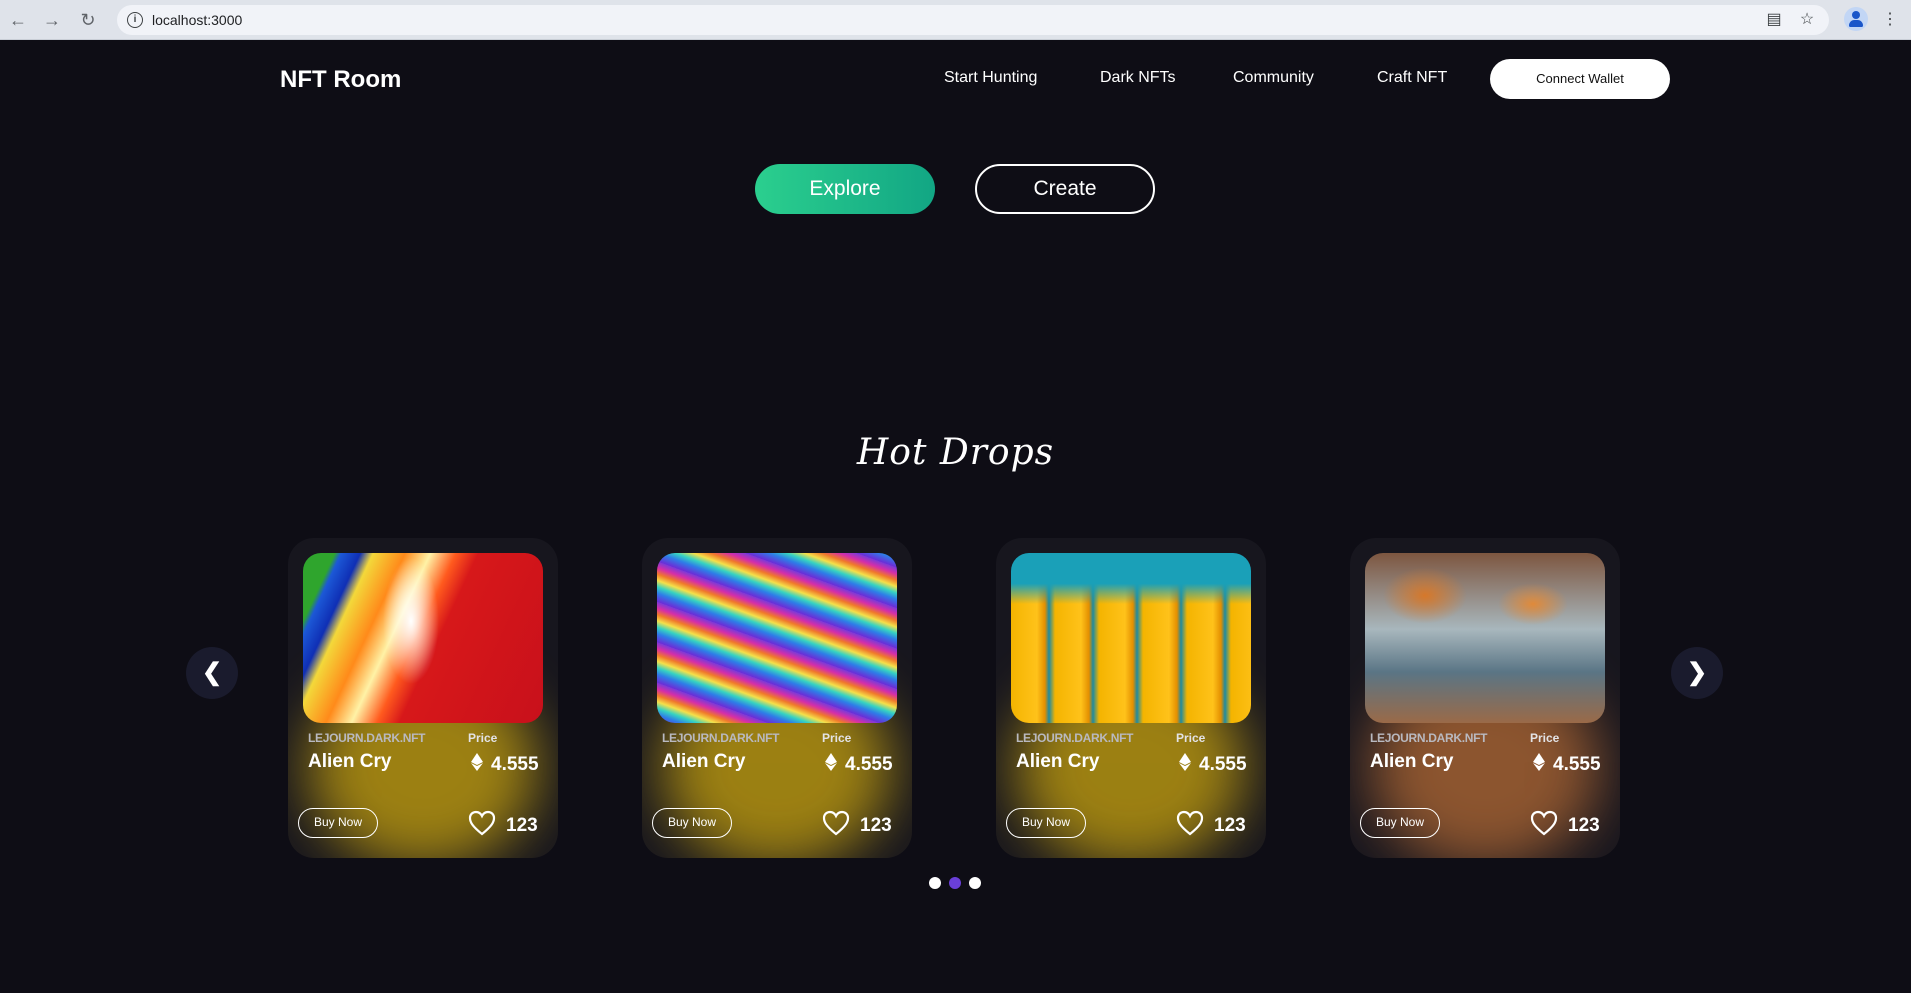  Describe the element at coordinates (135, 20) in the screenshot. I see `site-info-icon: i` at that location.